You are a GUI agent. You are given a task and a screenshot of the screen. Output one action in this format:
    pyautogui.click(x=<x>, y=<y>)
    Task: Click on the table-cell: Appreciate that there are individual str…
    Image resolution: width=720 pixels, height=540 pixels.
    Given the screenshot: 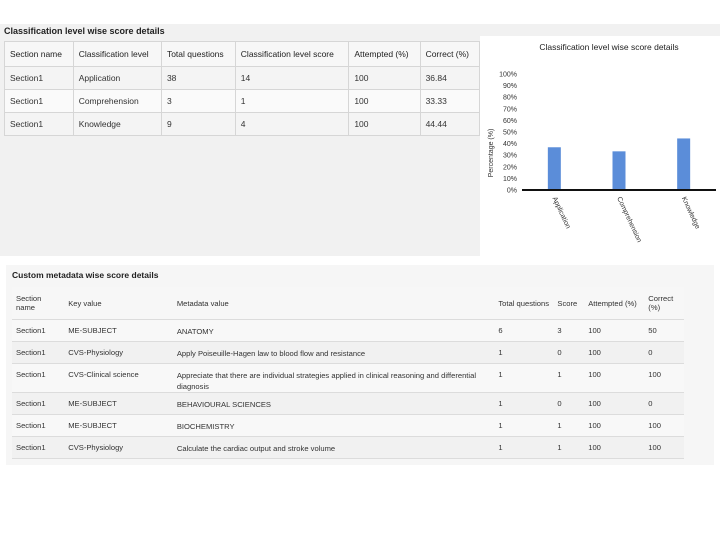 What is the action you would take?
    pyautogui.click(x=333, y=378)
    